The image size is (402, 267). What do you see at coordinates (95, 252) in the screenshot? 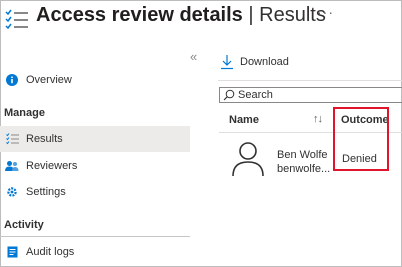
I see `sidebar-item-audit-logs: Audit logs` at bounding box center [95, 252].